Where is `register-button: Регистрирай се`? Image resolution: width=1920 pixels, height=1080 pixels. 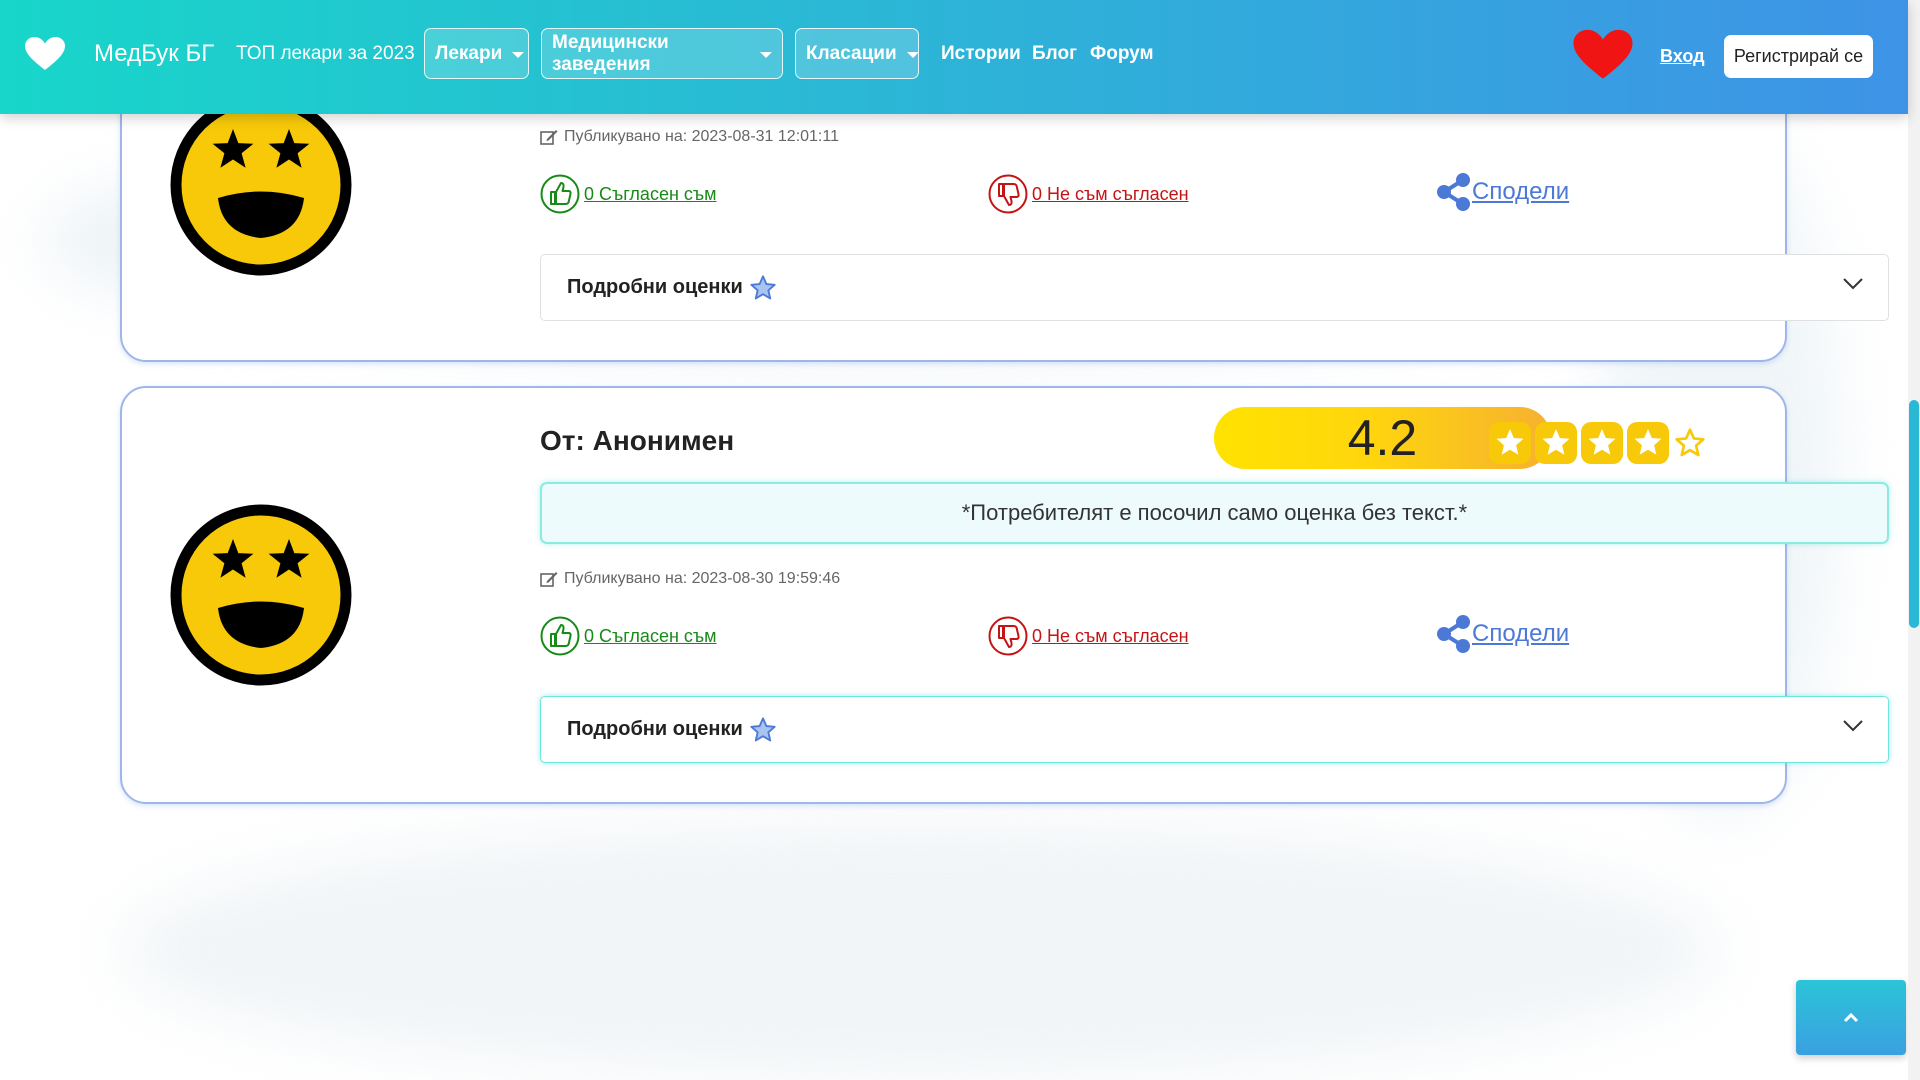
register-button: Регистрирай се is located at coordinates (1798, 56).